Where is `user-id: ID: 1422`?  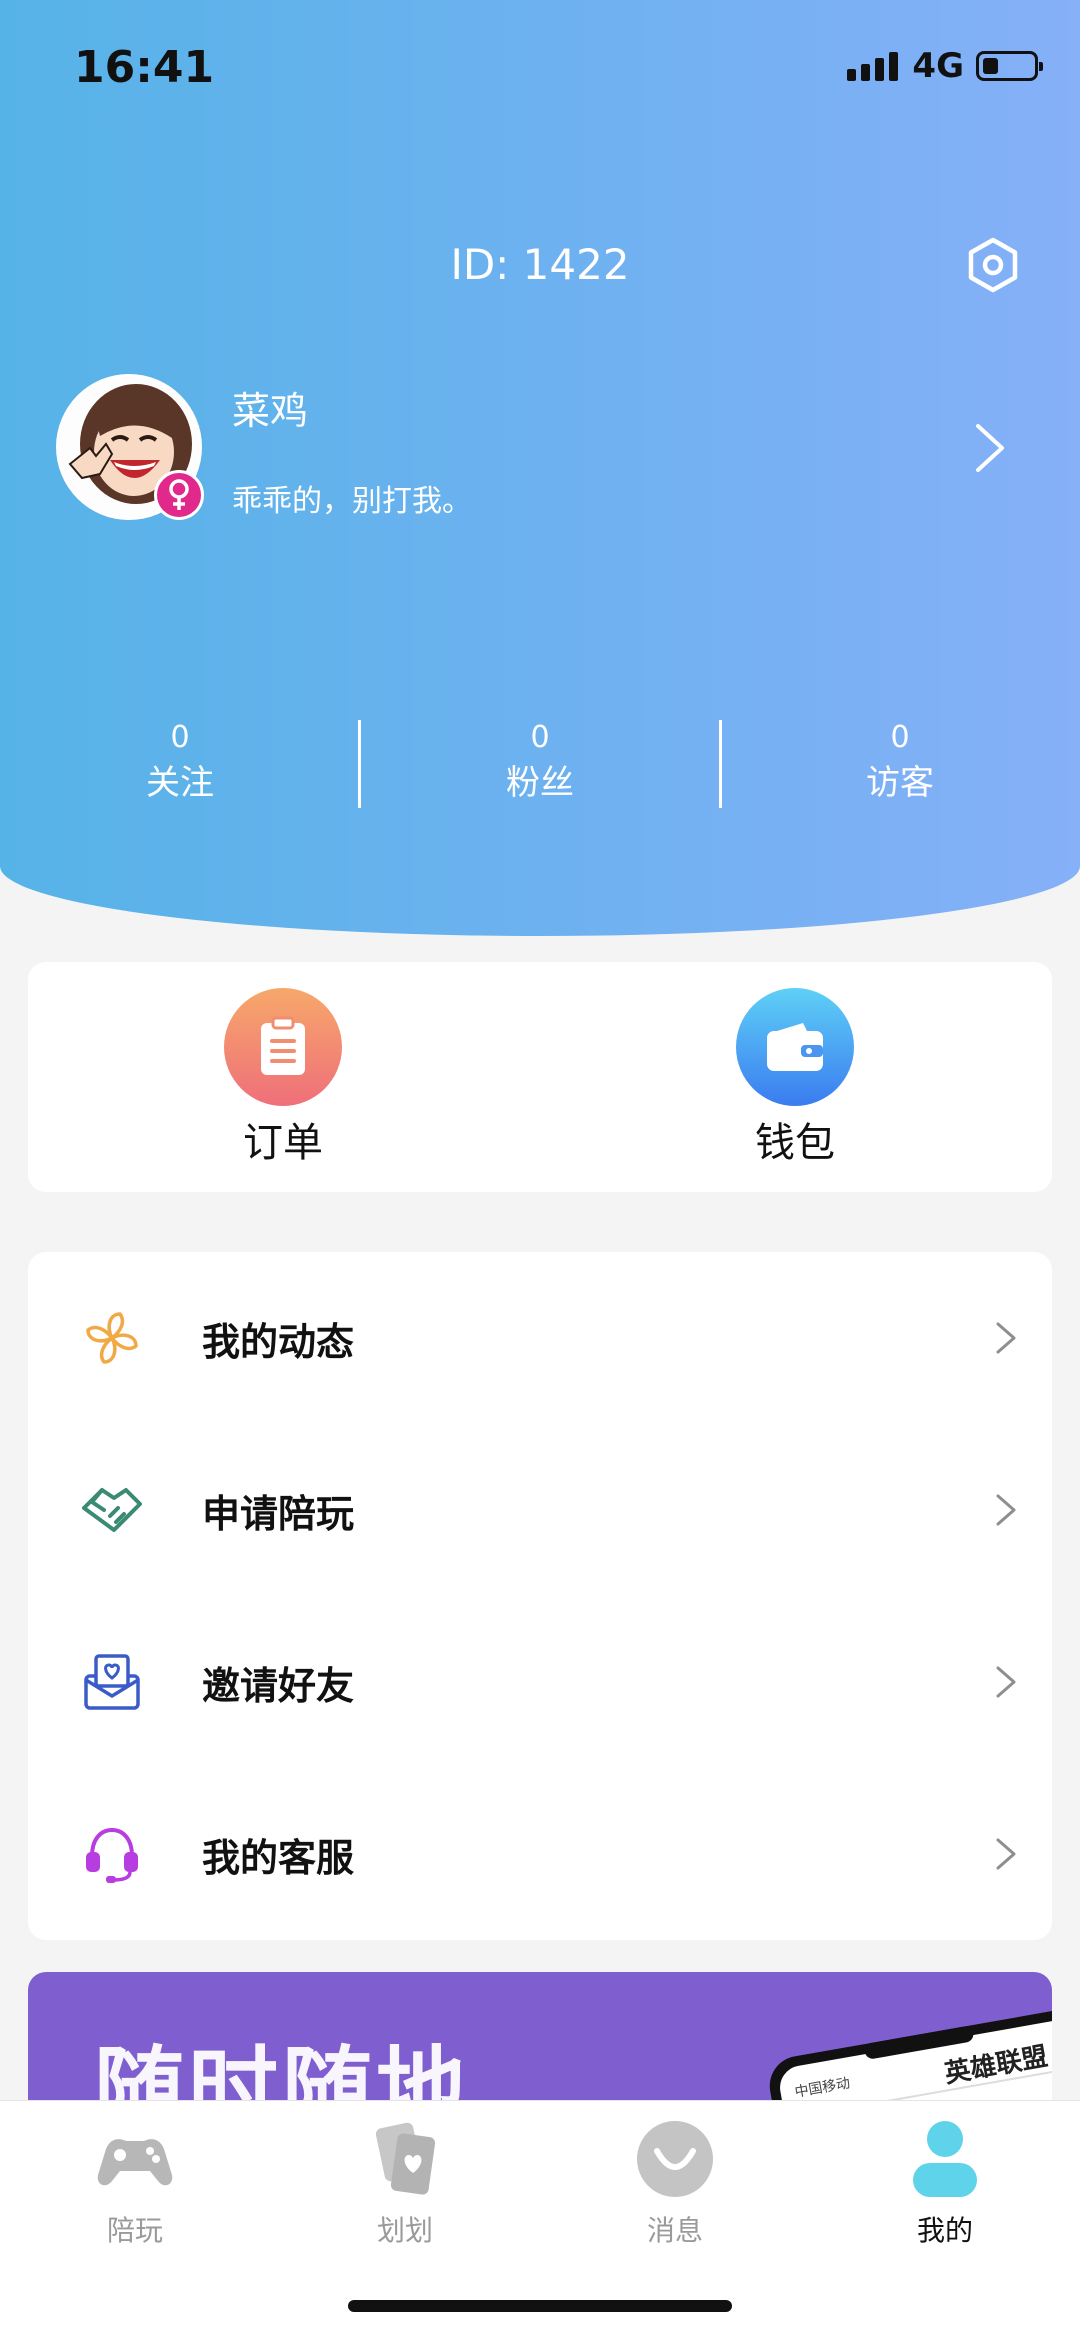 user-id: ID: 1422 is located at coordinates (540, 264).